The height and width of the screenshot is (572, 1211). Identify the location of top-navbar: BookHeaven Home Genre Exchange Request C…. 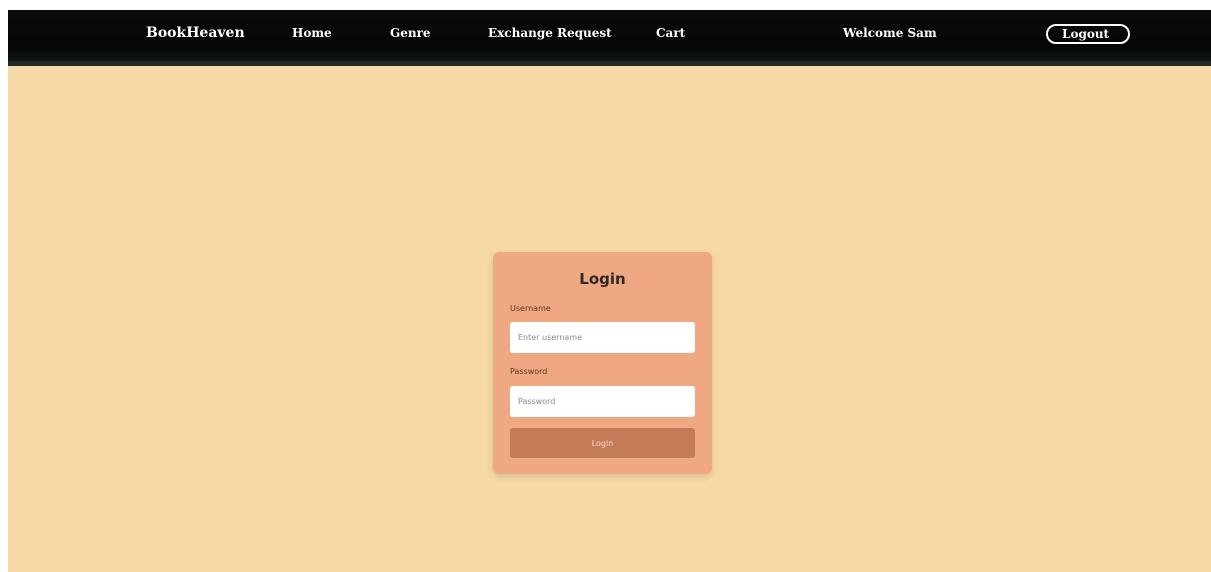
(609, 38).